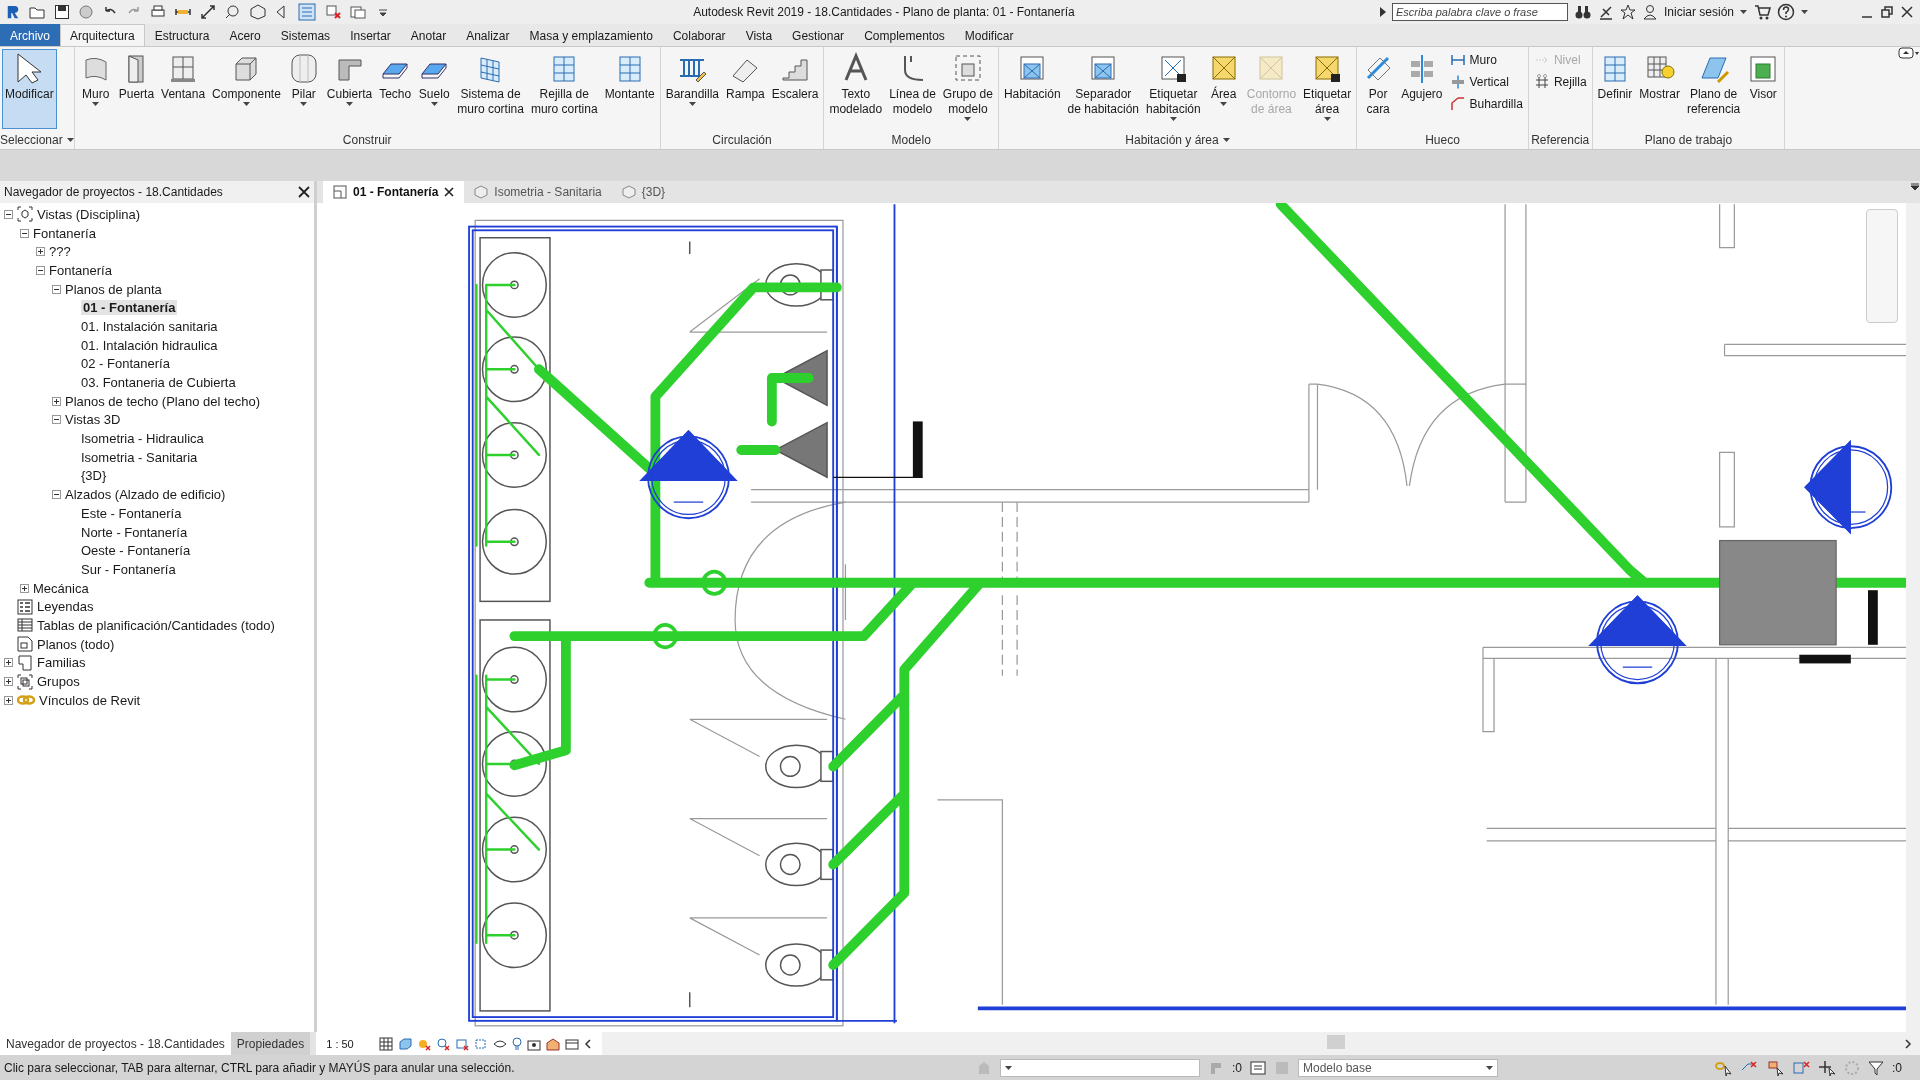  I want to click on panel-tab: Navegador de proyectos - 18.Cantidades, so click(115, 1043).